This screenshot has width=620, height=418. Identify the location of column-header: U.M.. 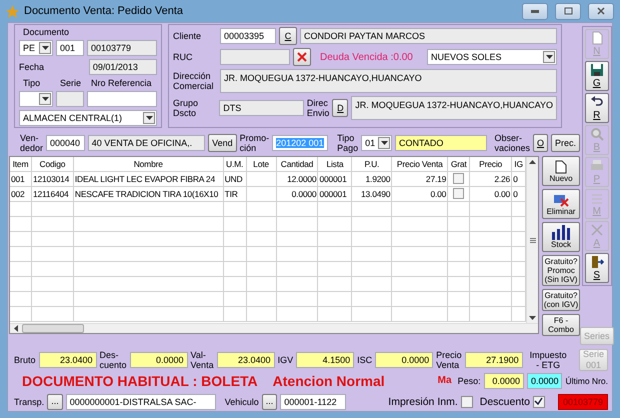
(235, 164).